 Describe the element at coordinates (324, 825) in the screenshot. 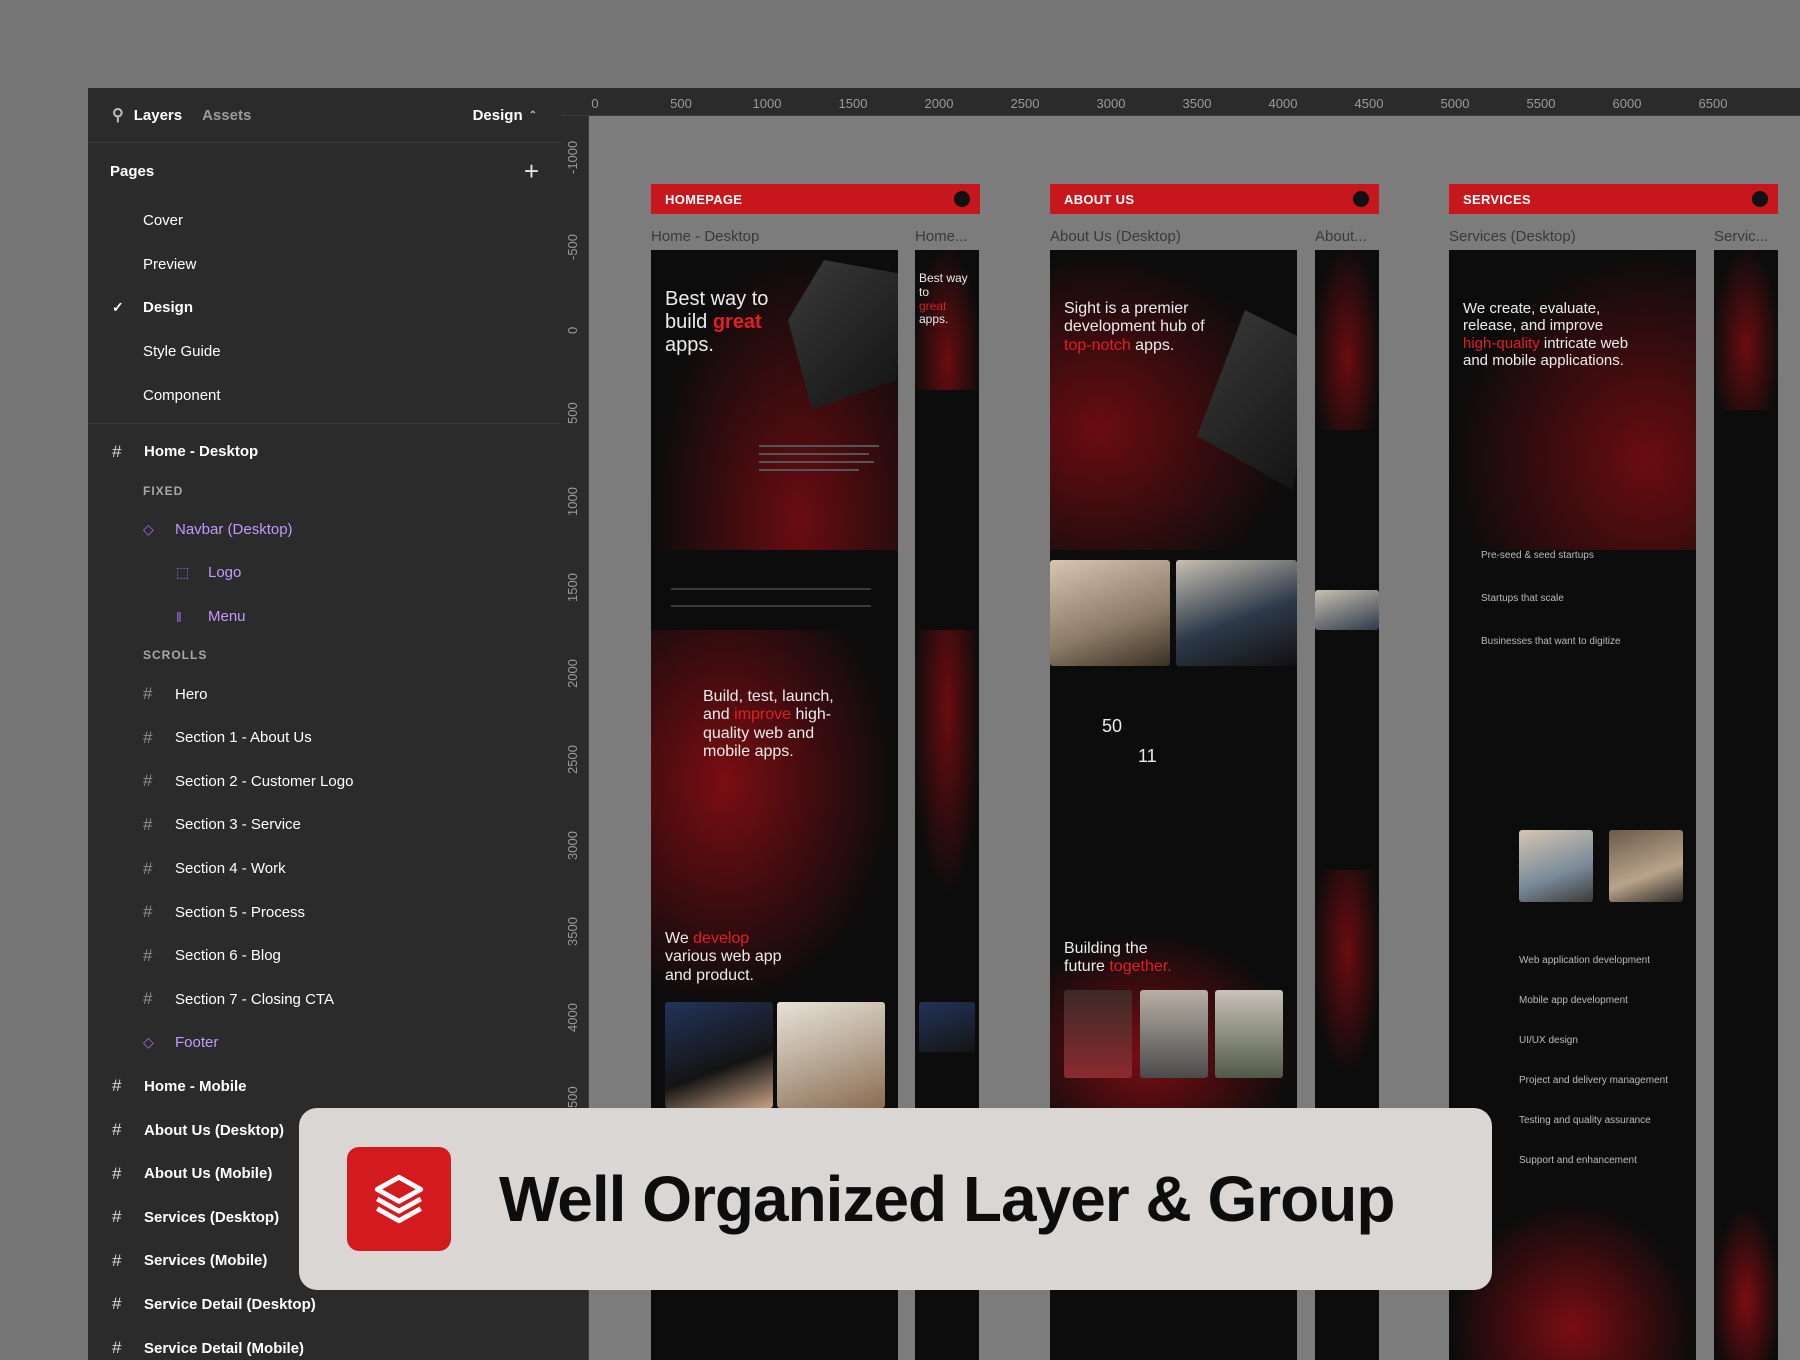

I see `layer-section-3: # Section 3 - Service` at that location.